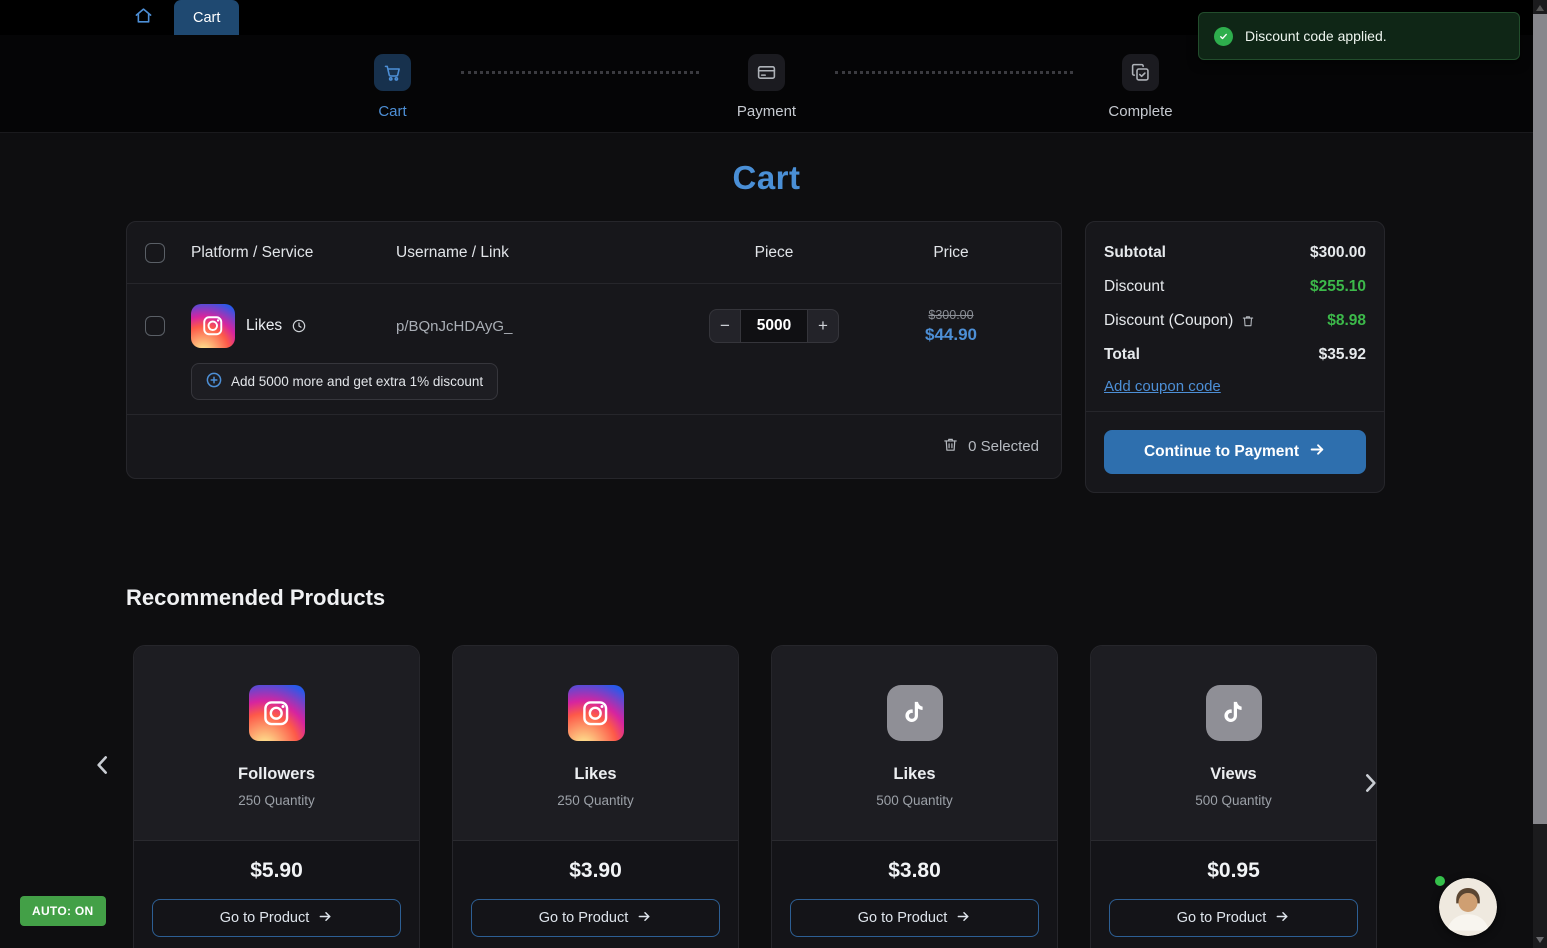 This screenshot has width=1547, height=948. I want to click on summary-discount: Discount $255.10, so click(1235, 287).